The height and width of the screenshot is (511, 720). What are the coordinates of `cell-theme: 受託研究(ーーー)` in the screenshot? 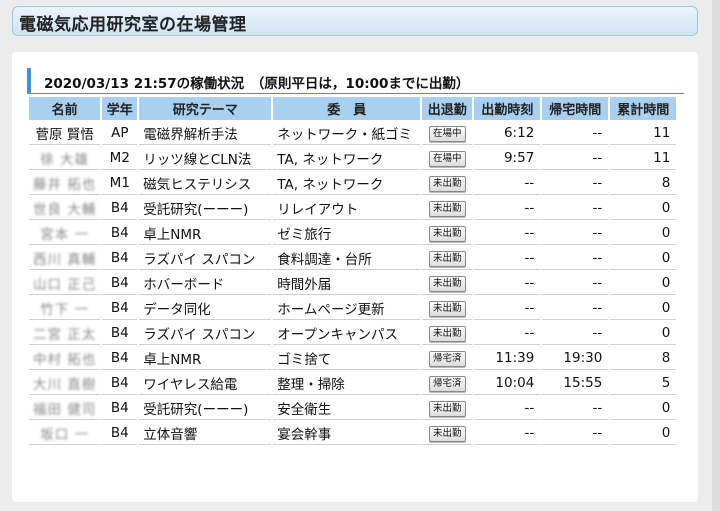 It's located at (205, 208).